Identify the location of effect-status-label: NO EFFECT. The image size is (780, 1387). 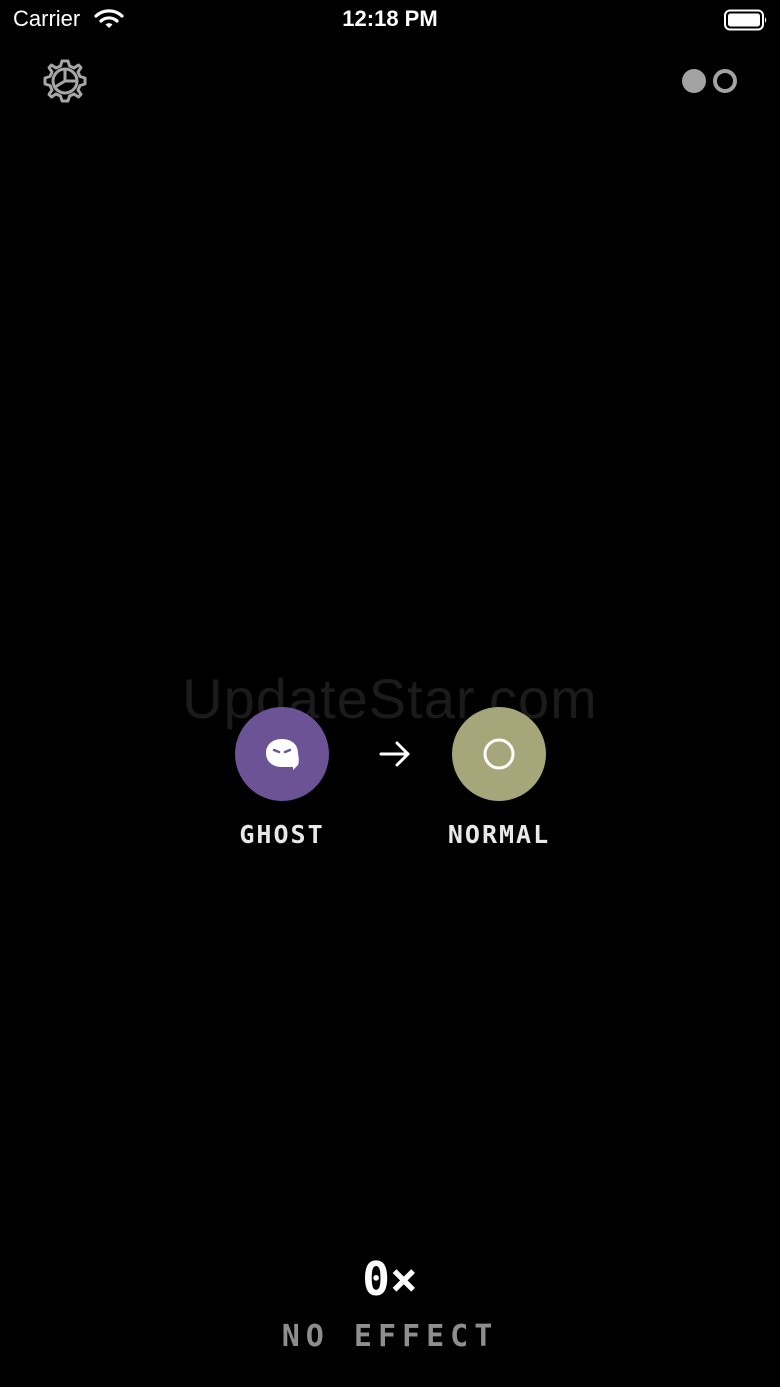
(390, 1336).